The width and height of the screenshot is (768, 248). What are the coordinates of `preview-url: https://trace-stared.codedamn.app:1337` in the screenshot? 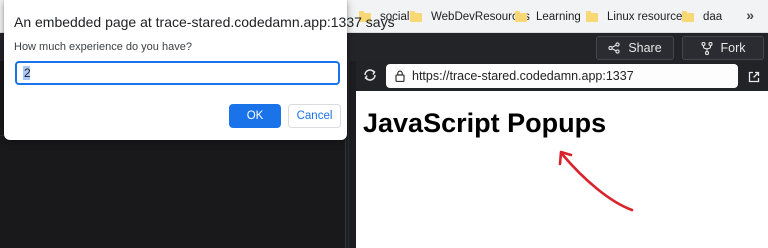 It's located at (523, 76).